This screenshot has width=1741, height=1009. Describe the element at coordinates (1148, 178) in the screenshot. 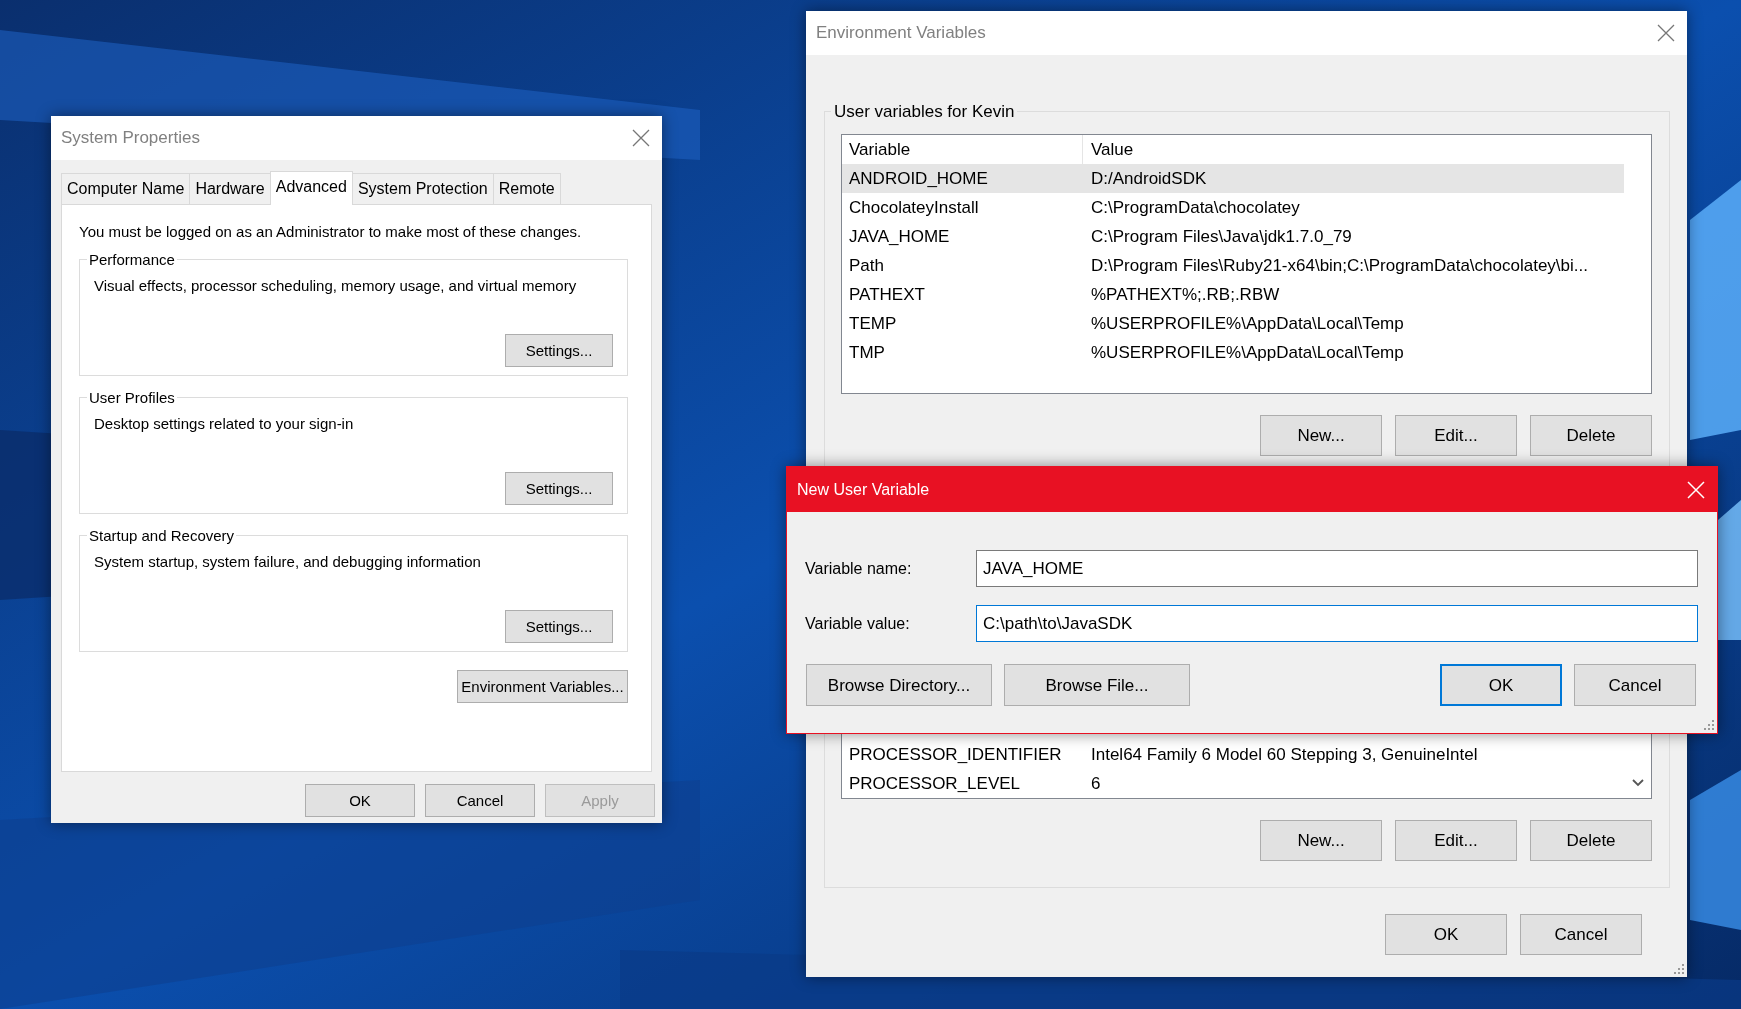

I see `variable-value: D:/AndroidSDK` at that location.